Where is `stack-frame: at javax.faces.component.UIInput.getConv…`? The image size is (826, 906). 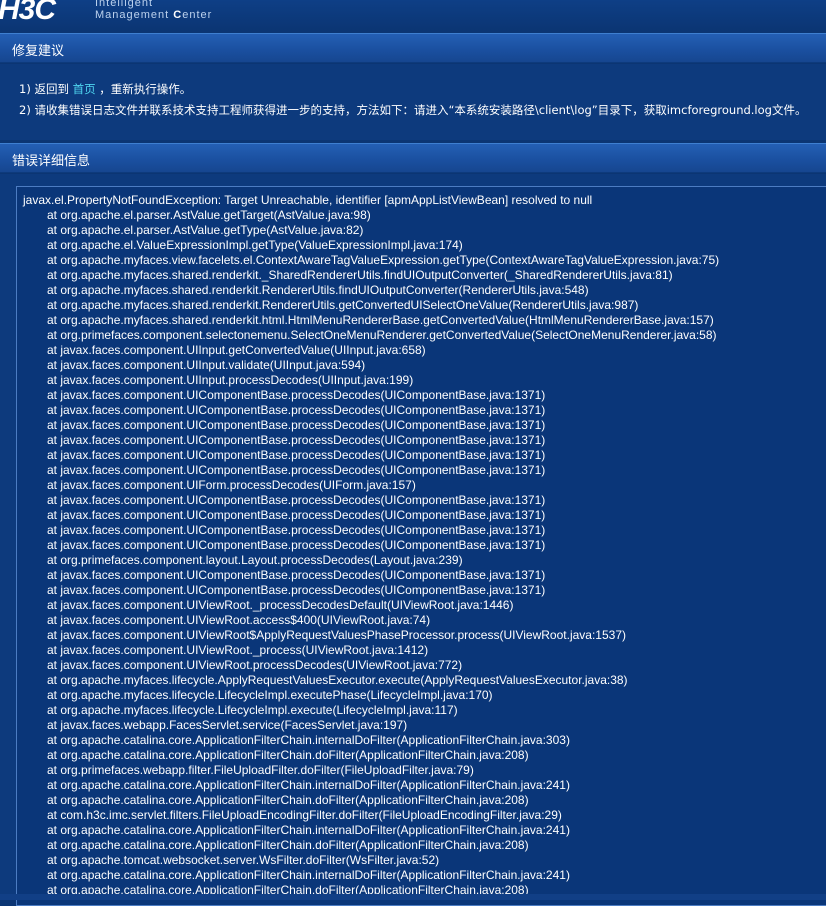 stack-frame: at javax.faces.component.UIInput.getConv… is located at coordinates (236, 350).